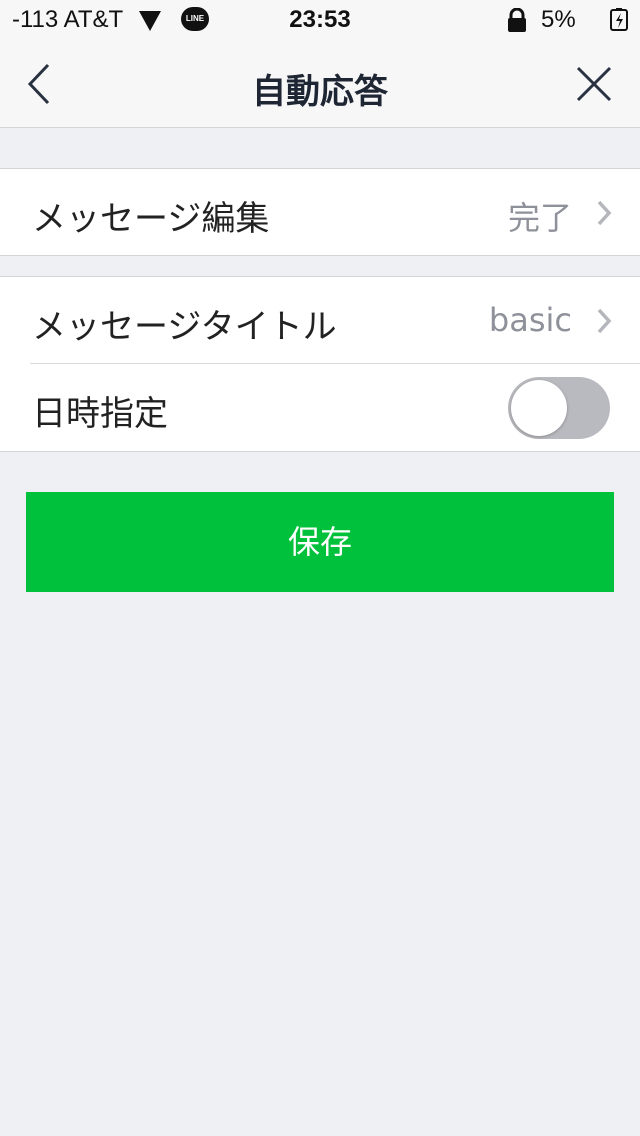  I want to click on schedule-row: 日時指定, so click(320, 407).